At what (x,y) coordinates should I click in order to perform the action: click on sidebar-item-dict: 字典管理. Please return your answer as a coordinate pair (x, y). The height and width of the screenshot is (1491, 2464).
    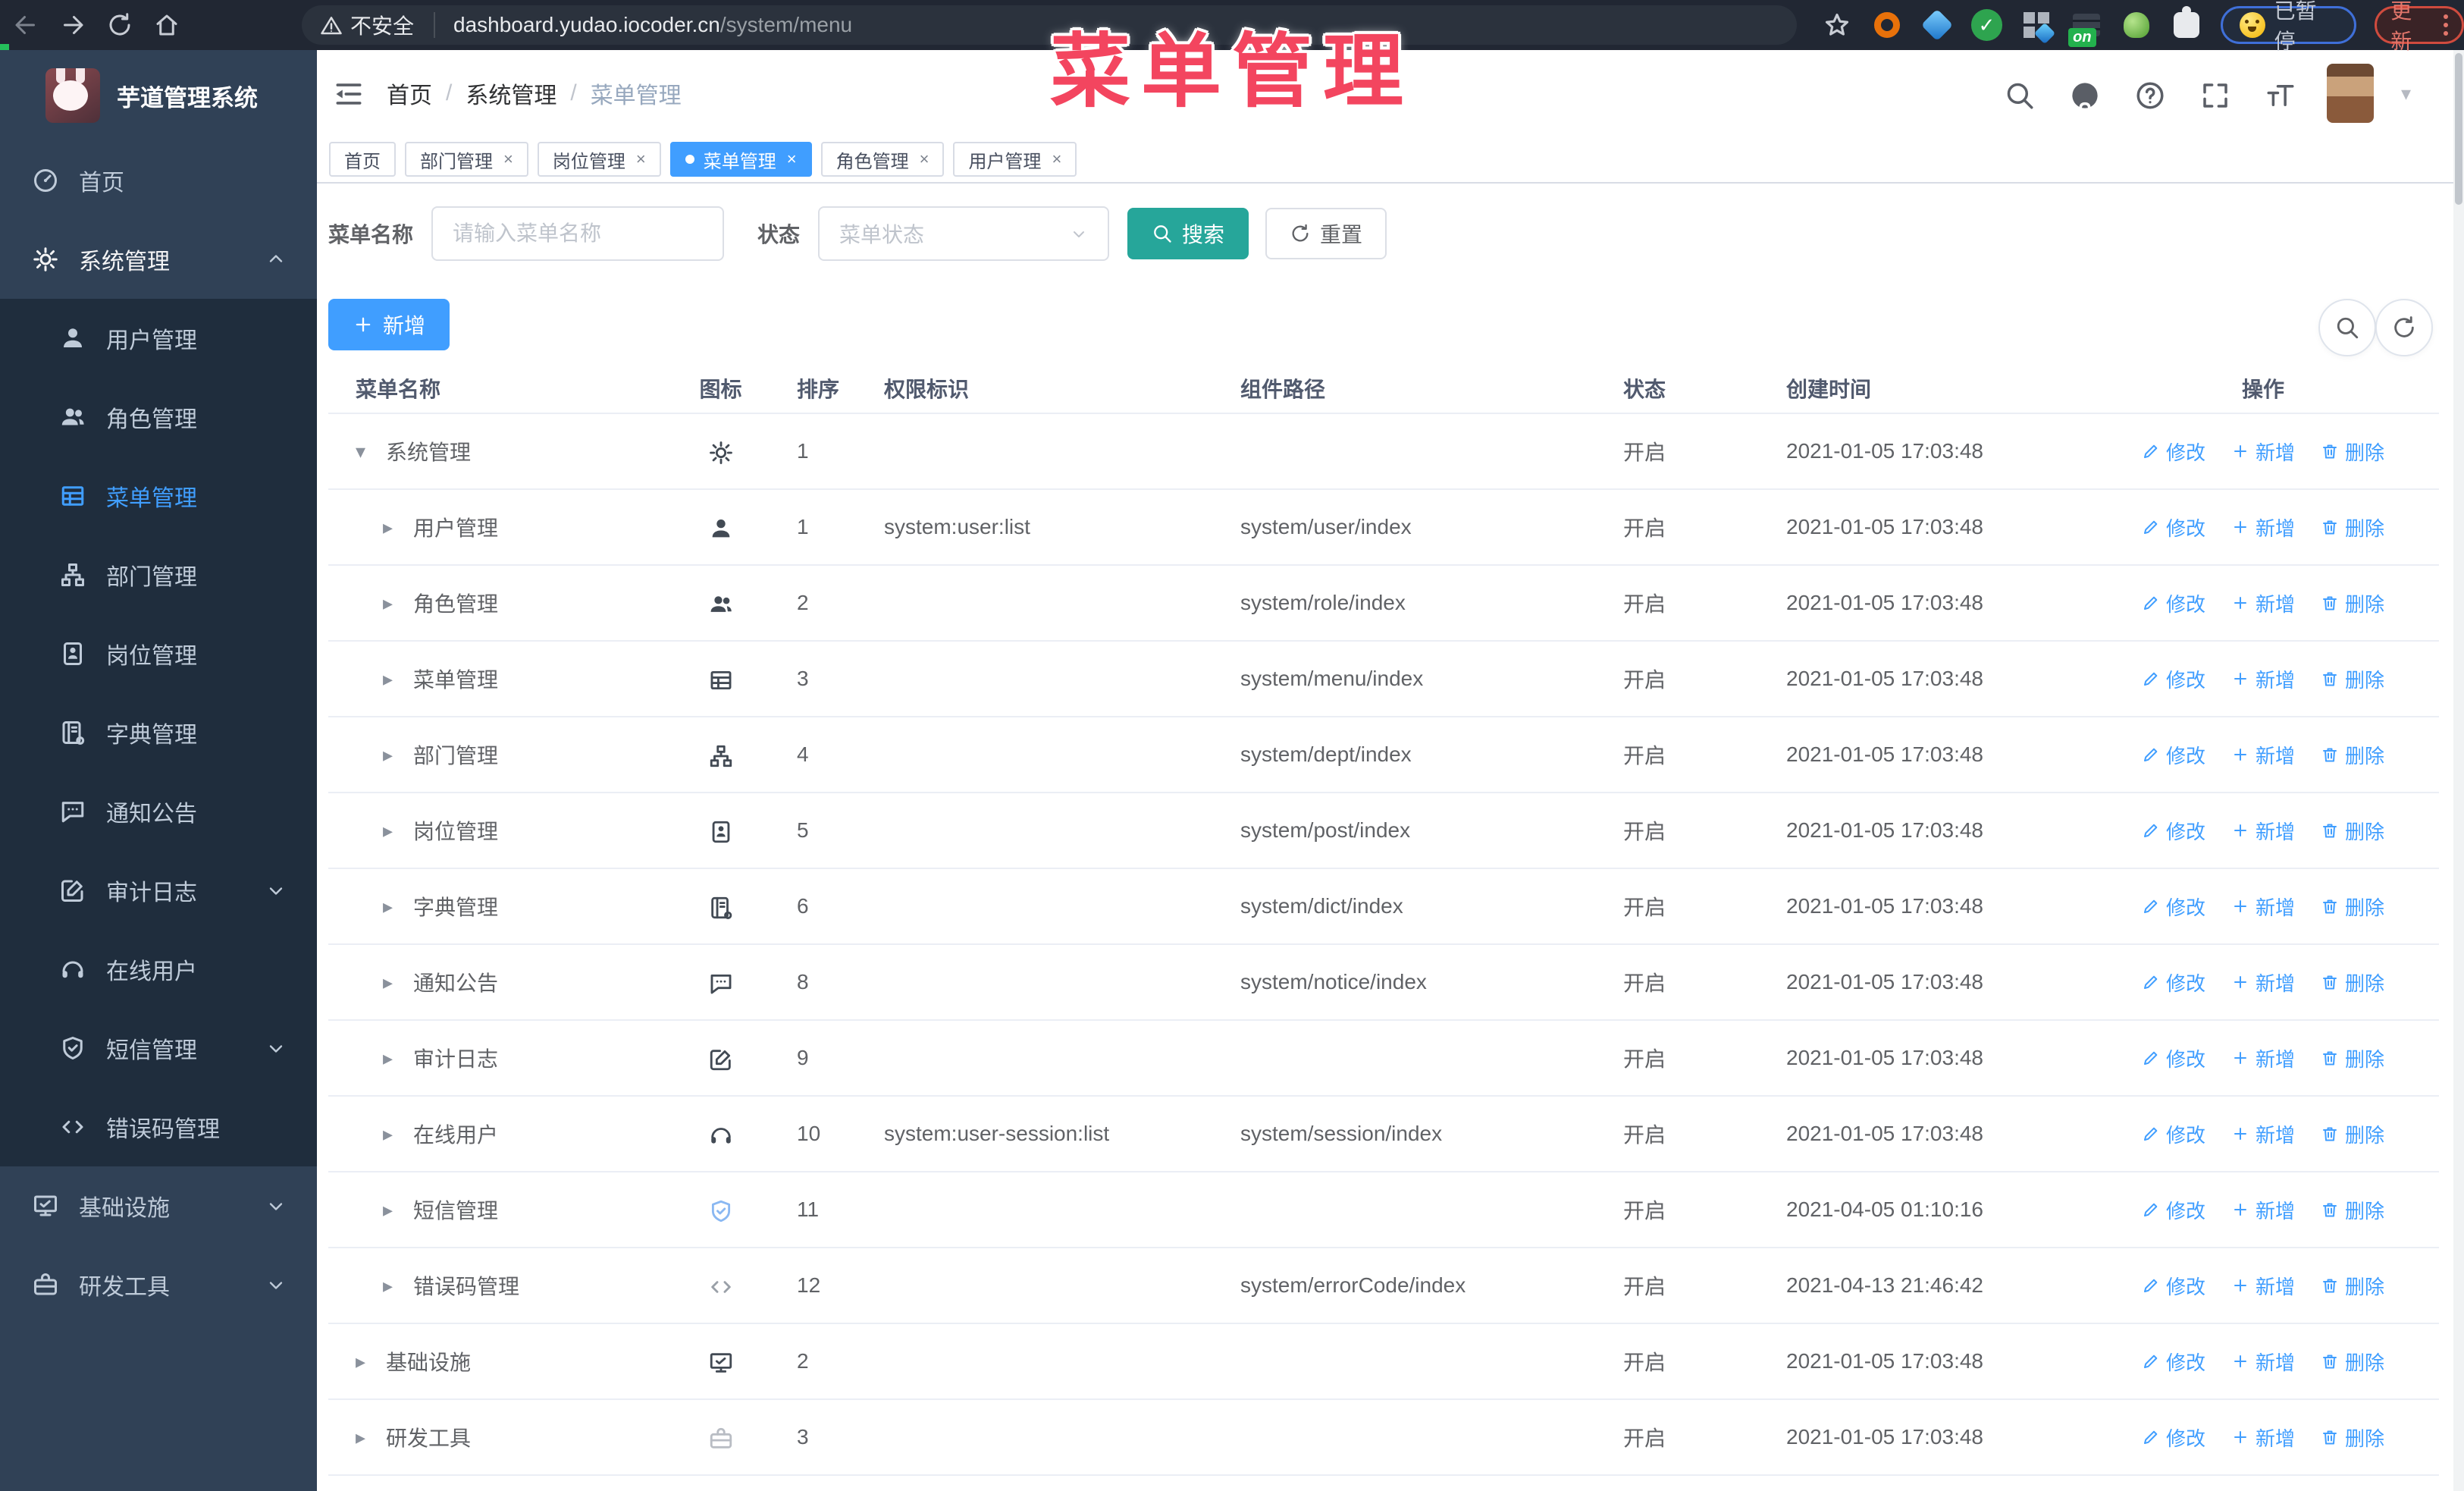
    Looking at the image, I should click on (159, 732).